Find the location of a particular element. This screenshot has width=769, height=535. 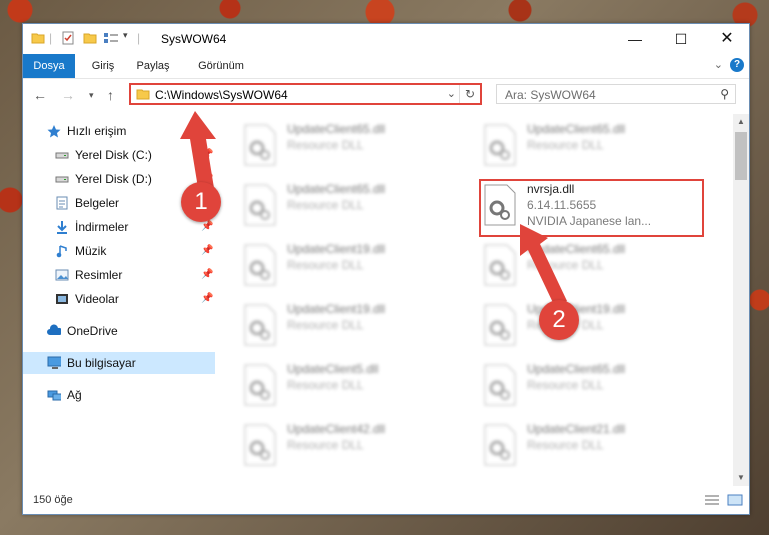

tab-share: Paylaş is located at coordinates (153, 66).